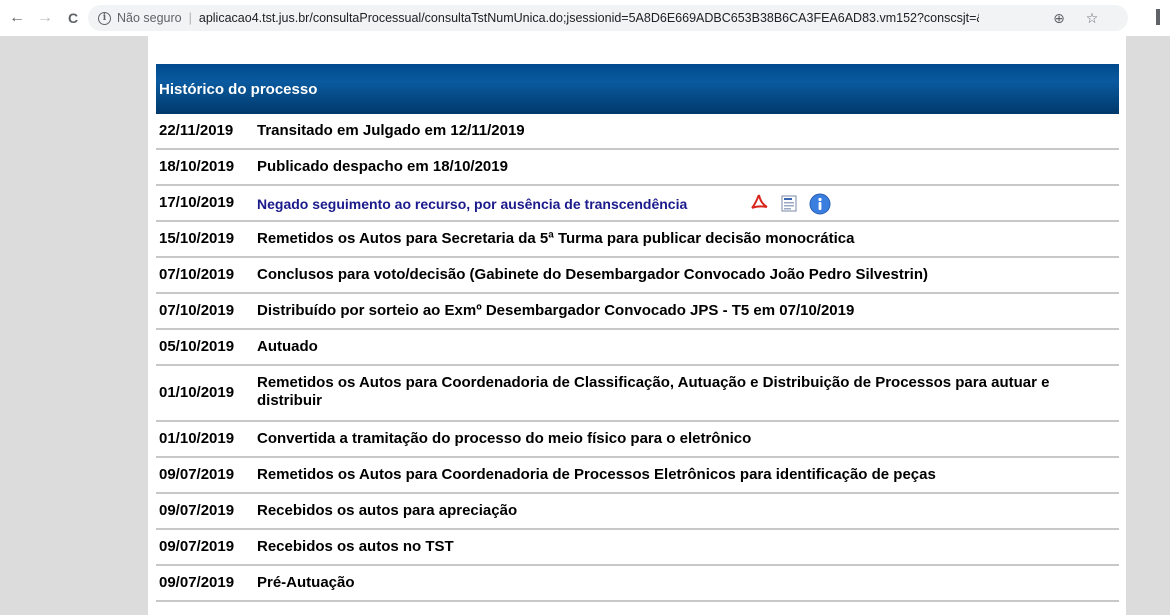 The width and height of the screenshot is (1170, 615). Describe the element at coordinates (382, 166) in the screenshot. I see `row-description: Publicado despacho em 18/10/2019` at that location.